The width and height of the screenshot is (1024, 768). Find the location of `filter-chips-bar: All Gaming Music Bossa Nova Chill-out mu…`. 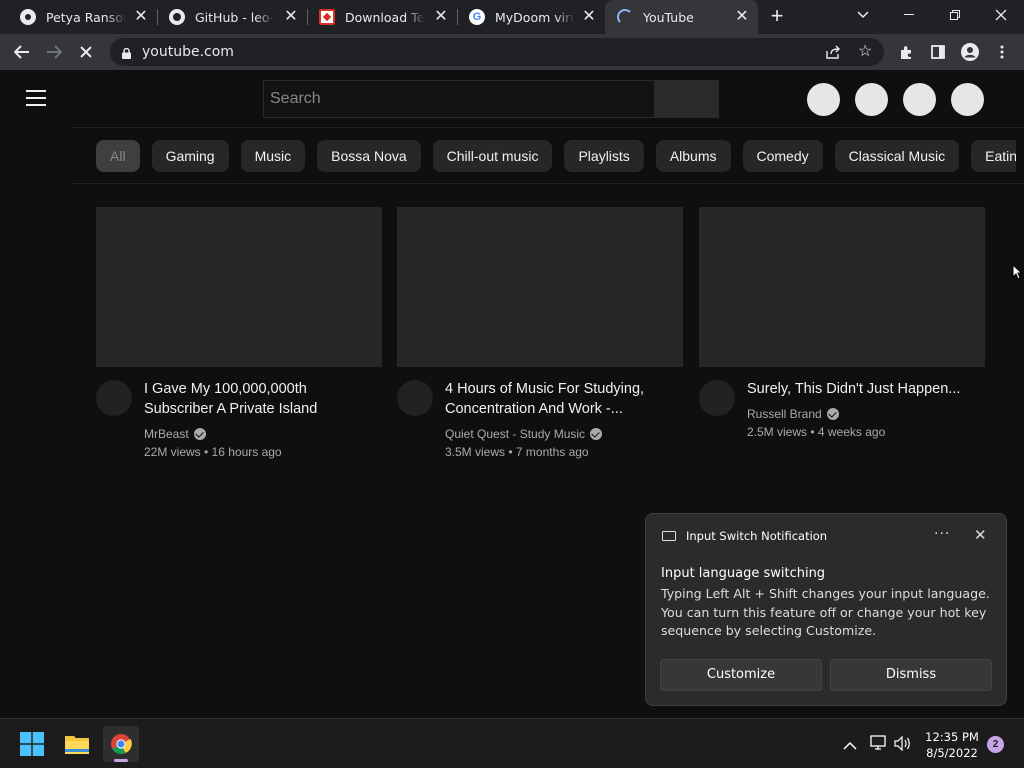

filter-chips-bar: All Gaming Music Bossa Nova Chill-out mu… is located at coordinates (548, 155).